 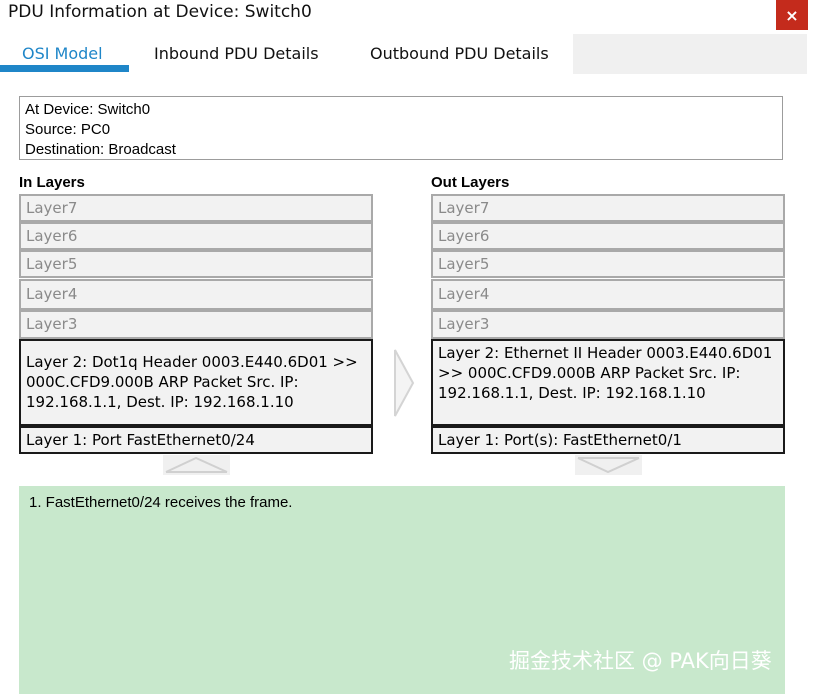 I want to click on tab-inbound-pdu-details: Inbound PDU Details, so click(x=236, y=54).